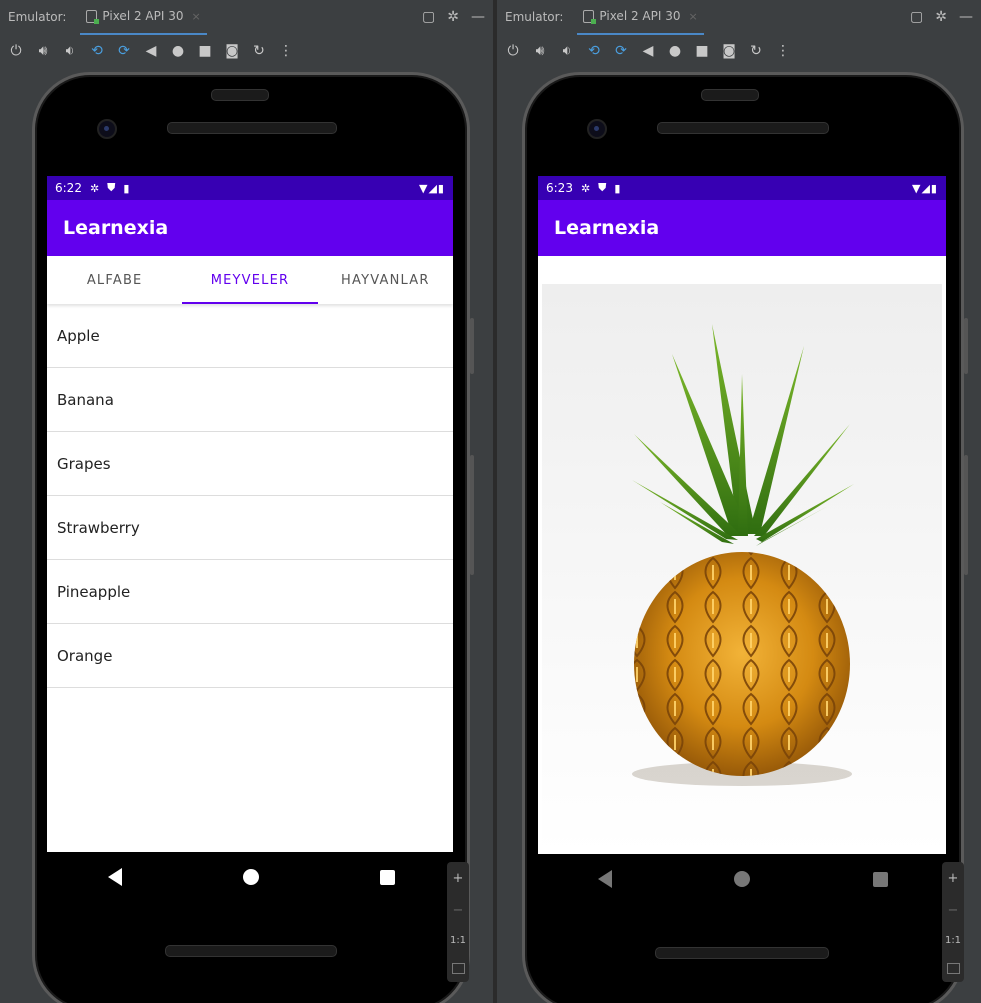  Describe the element at coordinates (250, 592) in the screenshot. I see `list-item: Pineapple` at that location.